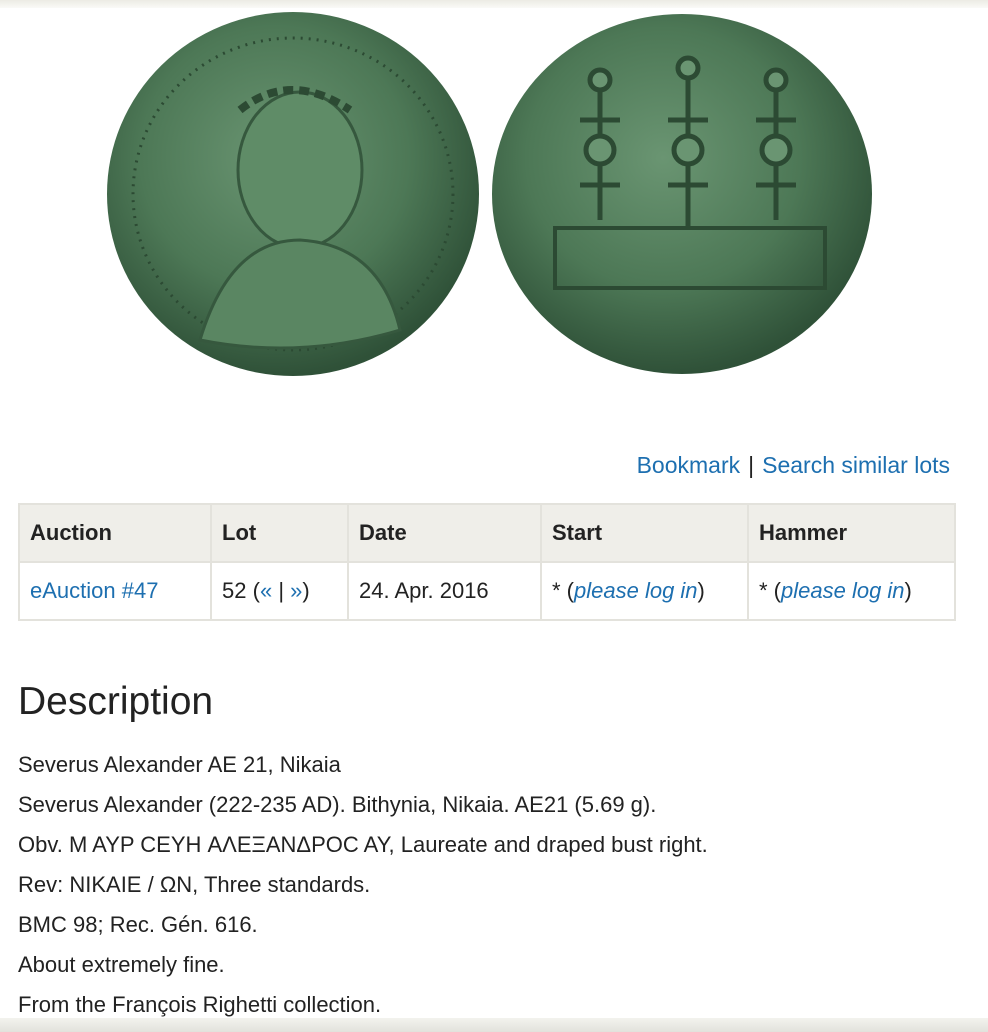  Describe the element at coordinates (644, 533) in the screenshot. I see `column-header-start: Start` at that location.